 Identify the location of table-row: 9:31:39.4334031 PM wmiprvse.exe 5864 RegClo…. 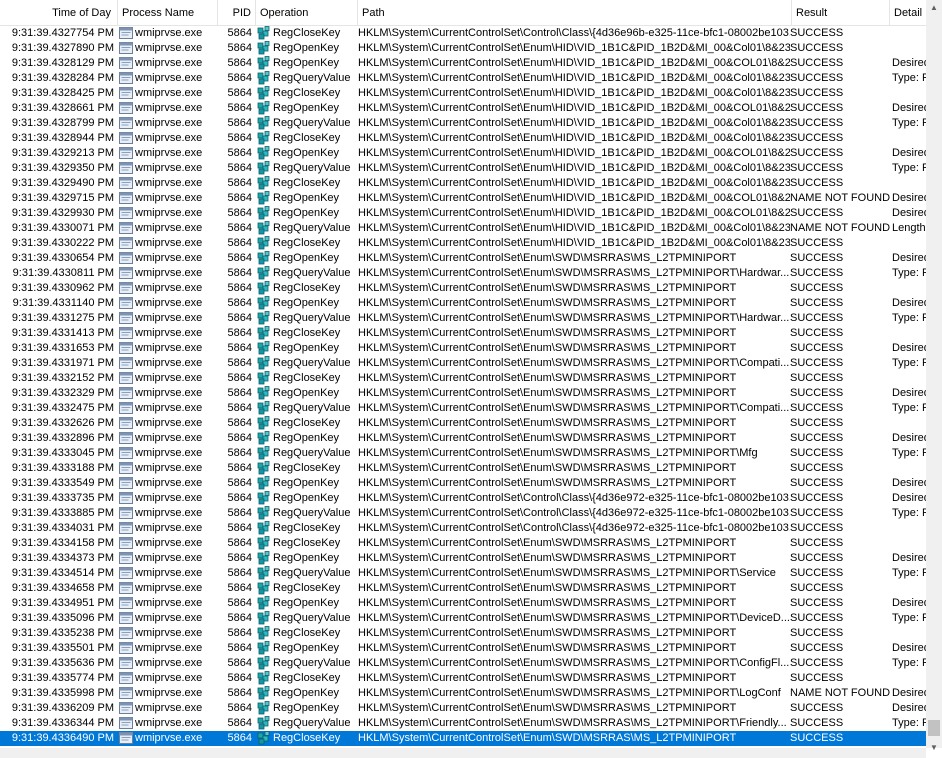
(463, 528).